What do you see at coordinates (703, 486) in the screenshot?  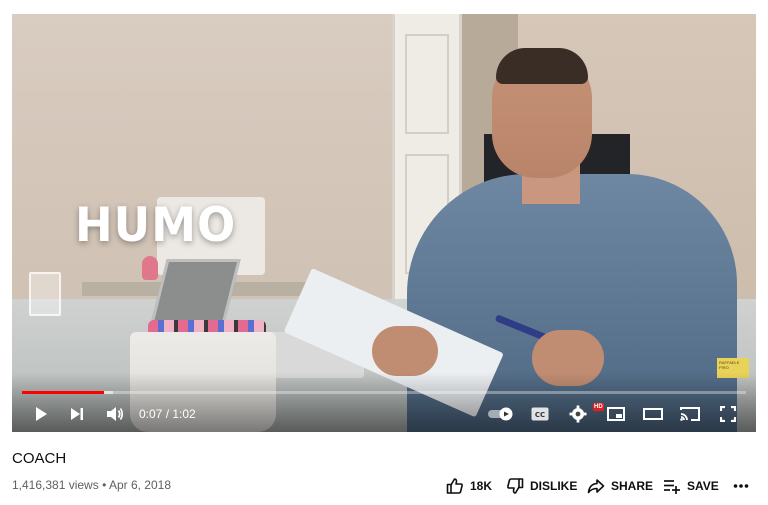 I see `save-label: SAVE` at bounding box center [703, 486].